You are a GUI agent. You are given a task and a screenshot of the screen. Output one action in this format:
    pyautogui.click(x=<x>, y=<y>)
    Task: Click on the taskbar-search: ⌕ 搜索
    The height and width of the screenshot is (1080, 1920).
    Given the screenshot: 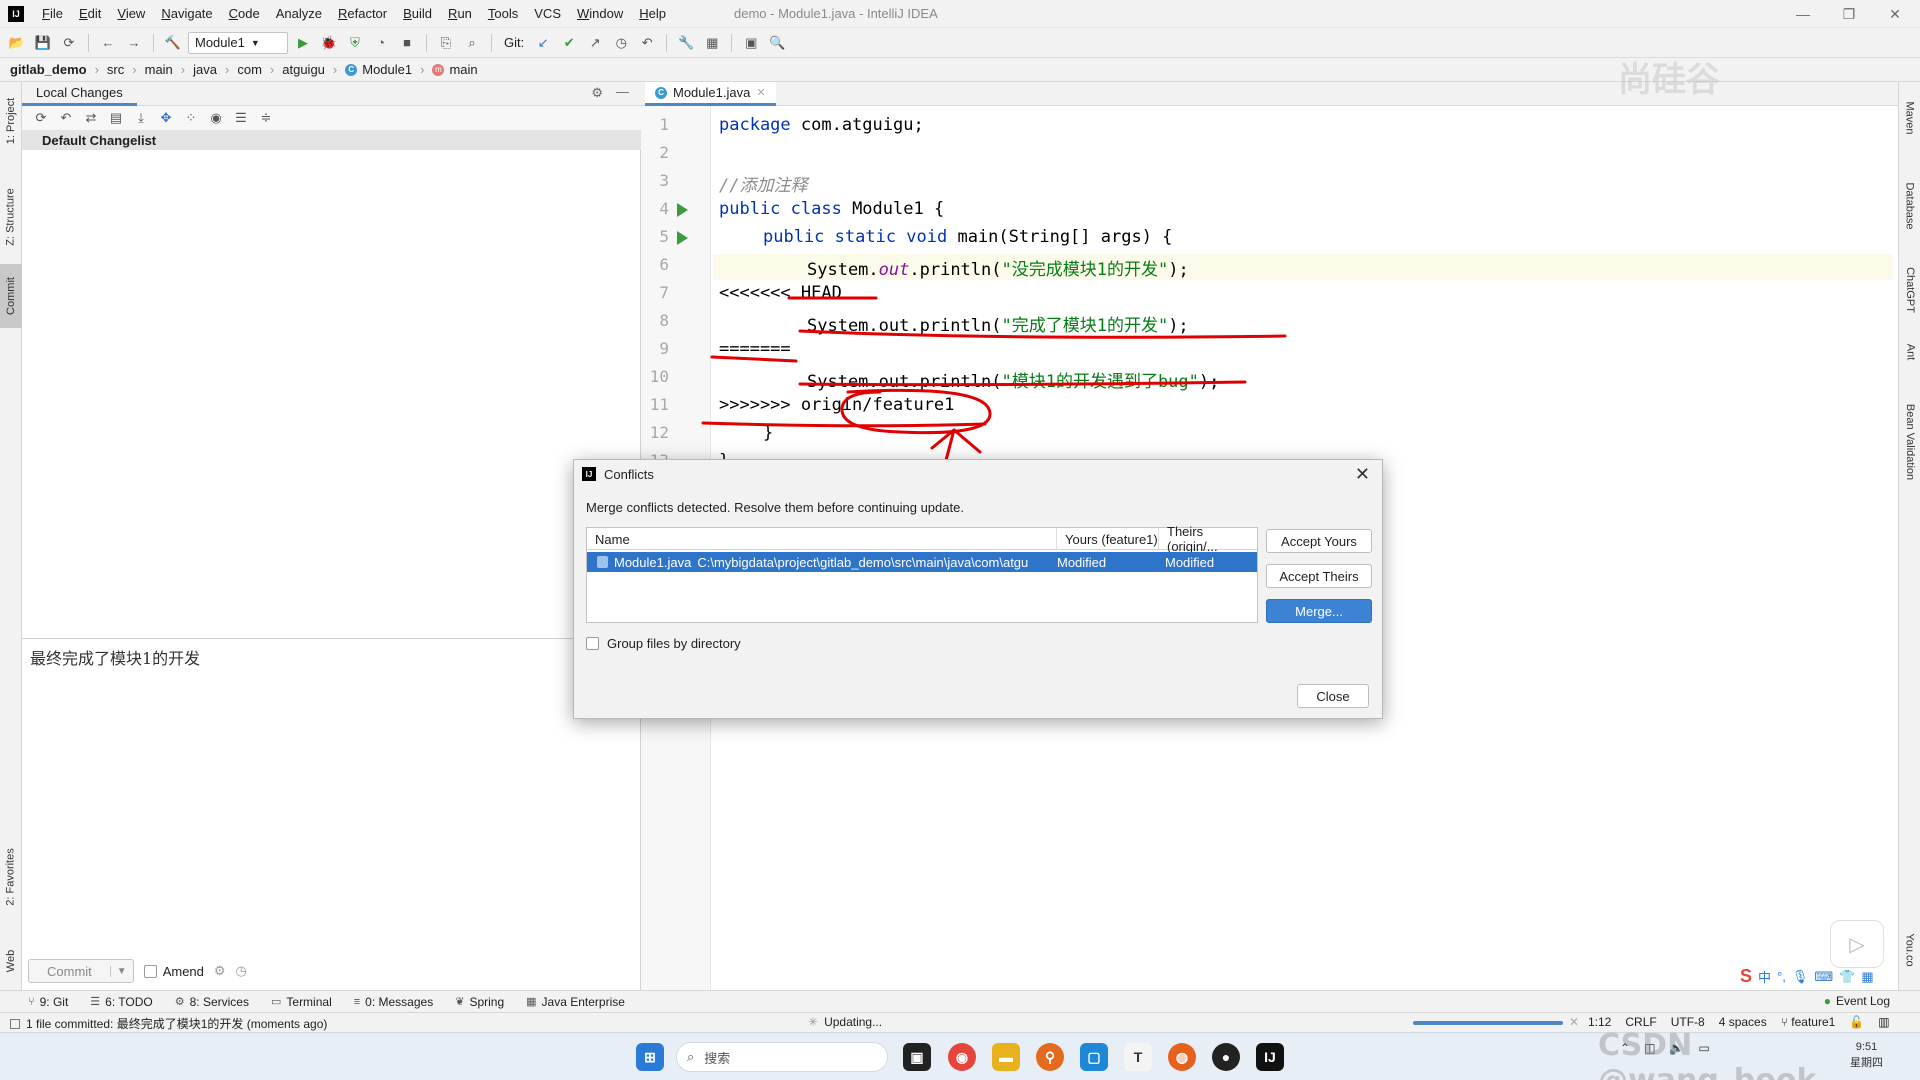 What is the action you would take?
    pyautogui.click(x=782, y=1057)
    